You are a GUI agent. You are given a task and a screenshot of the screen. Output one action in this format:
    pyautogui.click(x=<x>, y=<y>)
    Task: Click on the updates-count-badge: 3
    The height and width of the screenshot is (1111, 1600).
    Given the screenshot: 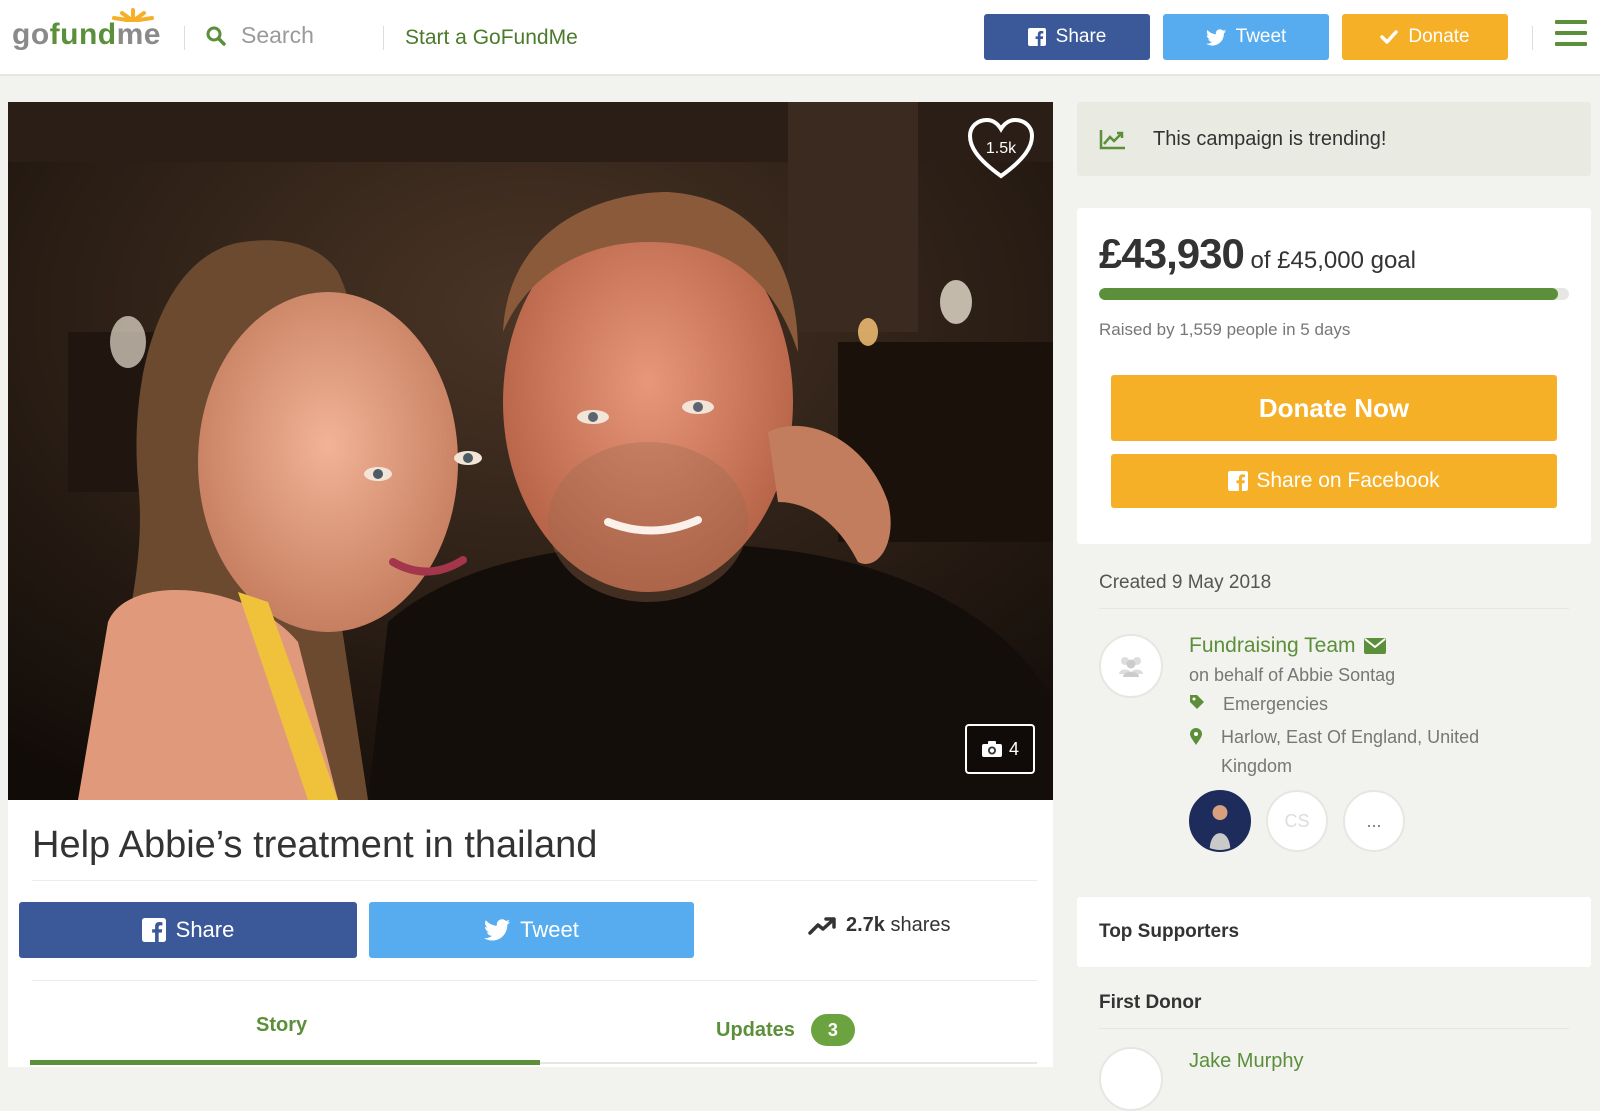 What is the action you would take?
    pyautogui.click(x=832, y=1030)
    